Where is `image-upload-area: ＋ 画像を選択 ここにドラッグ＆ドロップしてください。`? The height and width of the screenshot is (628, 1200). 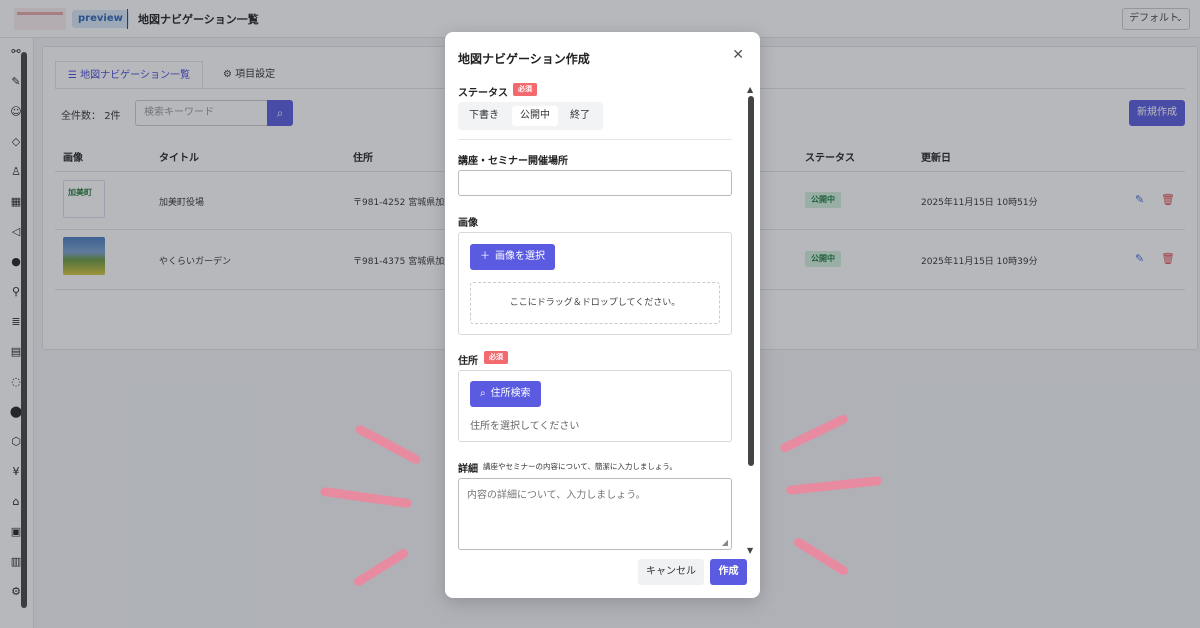 image-upload-area: ＋ 画像を選択 ここにドラッグ＆ドロップしてください。 is located at coordinates (595, 283).